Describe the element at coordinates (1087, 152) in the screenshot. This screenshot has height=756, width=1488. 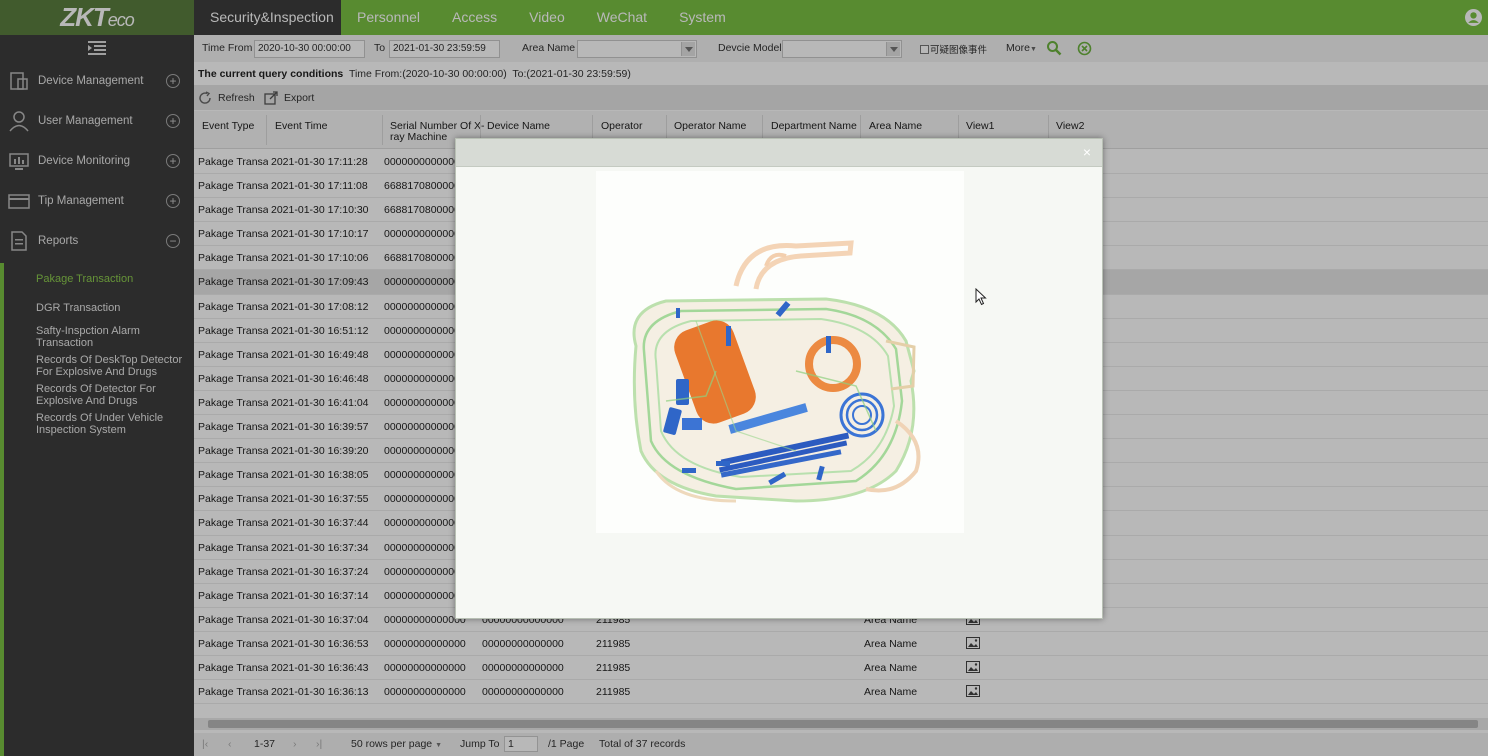
I see `close-icon: ×` at that location.